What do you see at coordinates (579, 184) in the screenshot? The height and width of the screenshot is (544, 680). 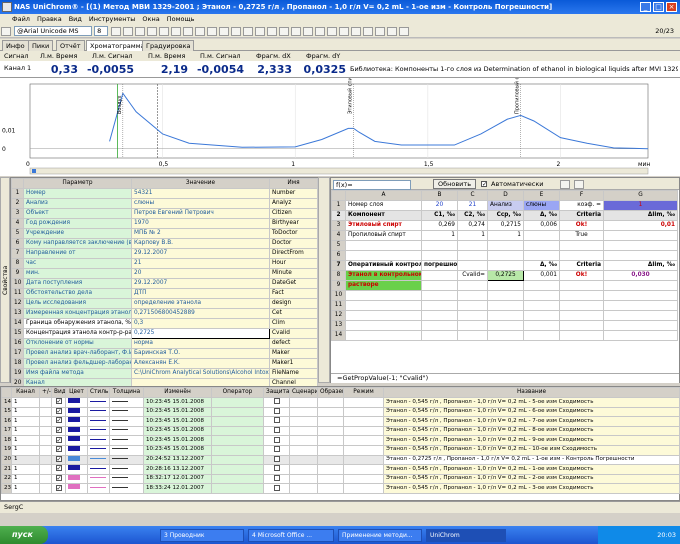 I see `open-icon` at bounding box center [579, 184].